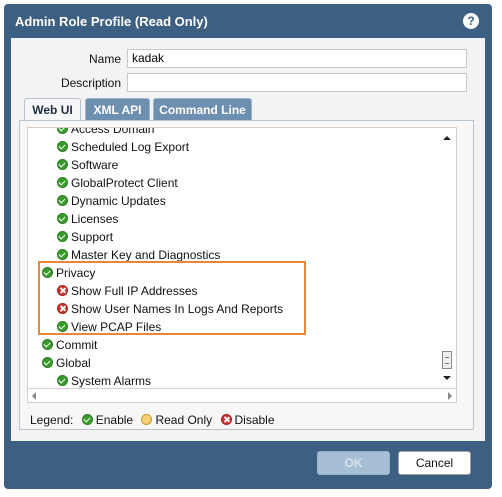 Image resolution: width=502 pixels, height=497 pixels. Describe the element at coordinates (77, 345) in the screenshot. I see `tree-item-label: Commit` at that location.